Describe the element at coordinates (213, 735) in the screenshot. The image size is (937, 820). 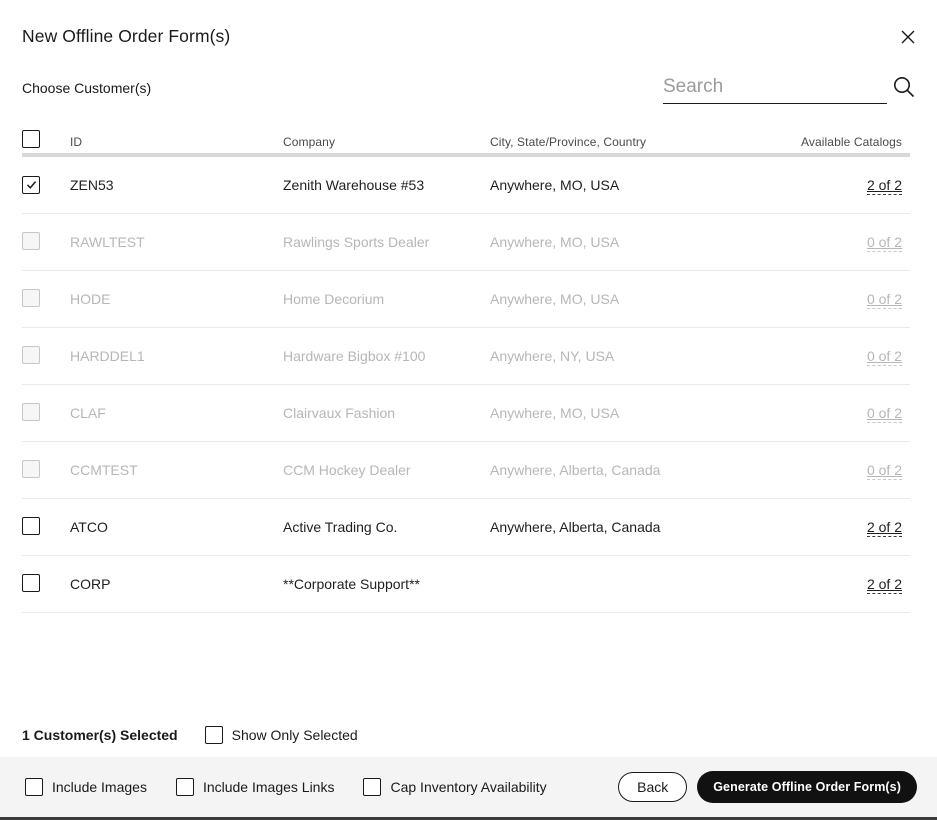
I see `show-only-selected-checkbox` at that location.